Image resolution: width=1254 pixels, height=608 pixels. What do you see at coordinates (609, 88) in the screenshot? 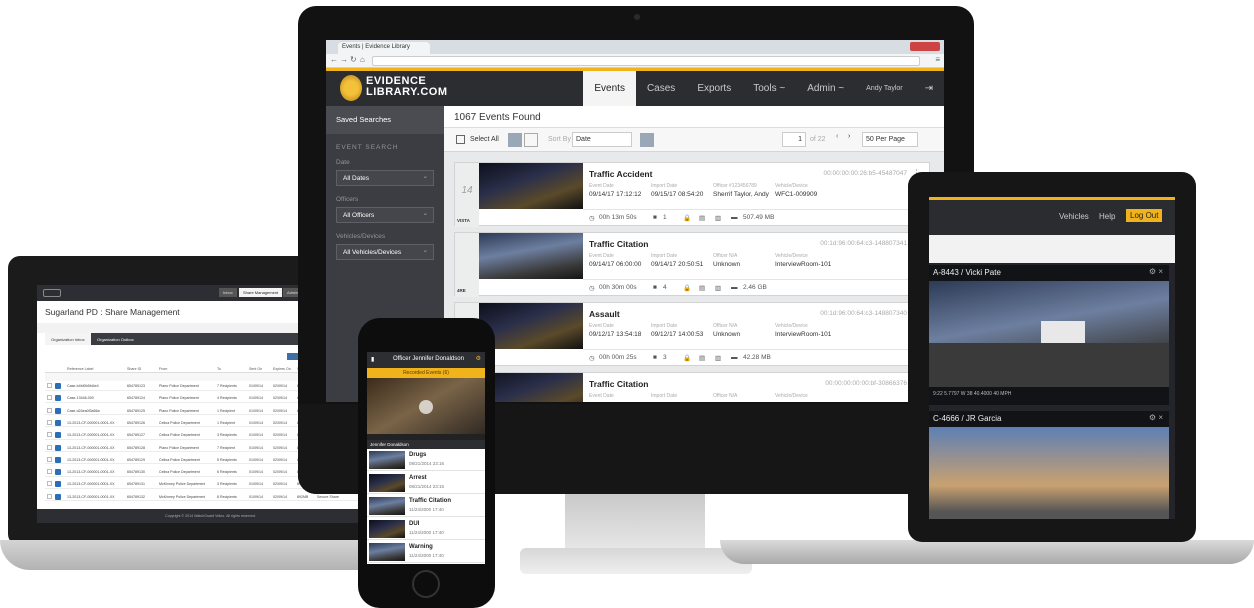
I see `nav-events: Events` at bounding box center [609, 88].